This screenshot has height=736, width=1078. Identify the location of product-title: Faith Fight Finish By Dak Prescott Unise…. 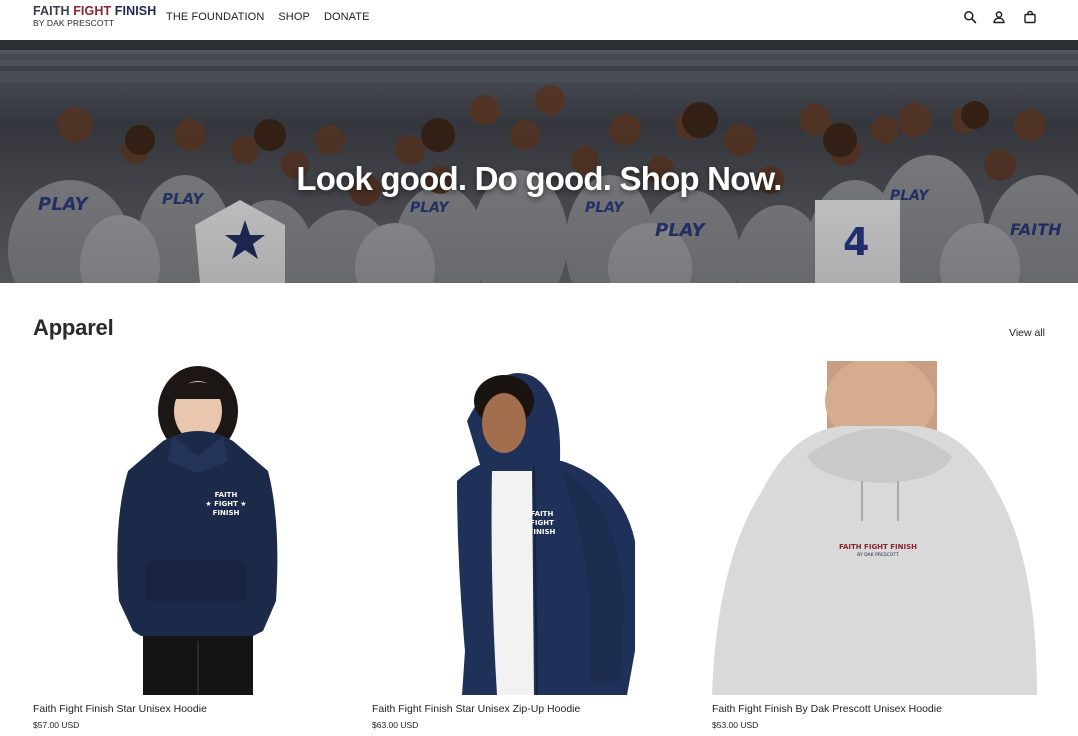
(875, 709).